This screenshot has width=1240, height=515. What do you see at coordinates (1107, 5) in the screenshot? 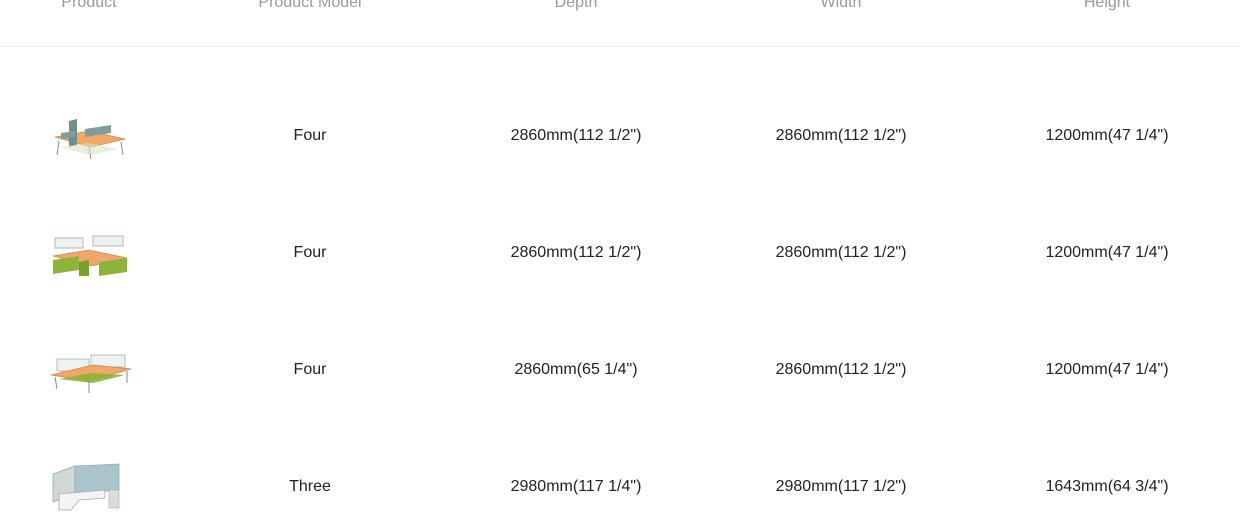
I see `header-height: Height` at bounding box center [1107, 5].